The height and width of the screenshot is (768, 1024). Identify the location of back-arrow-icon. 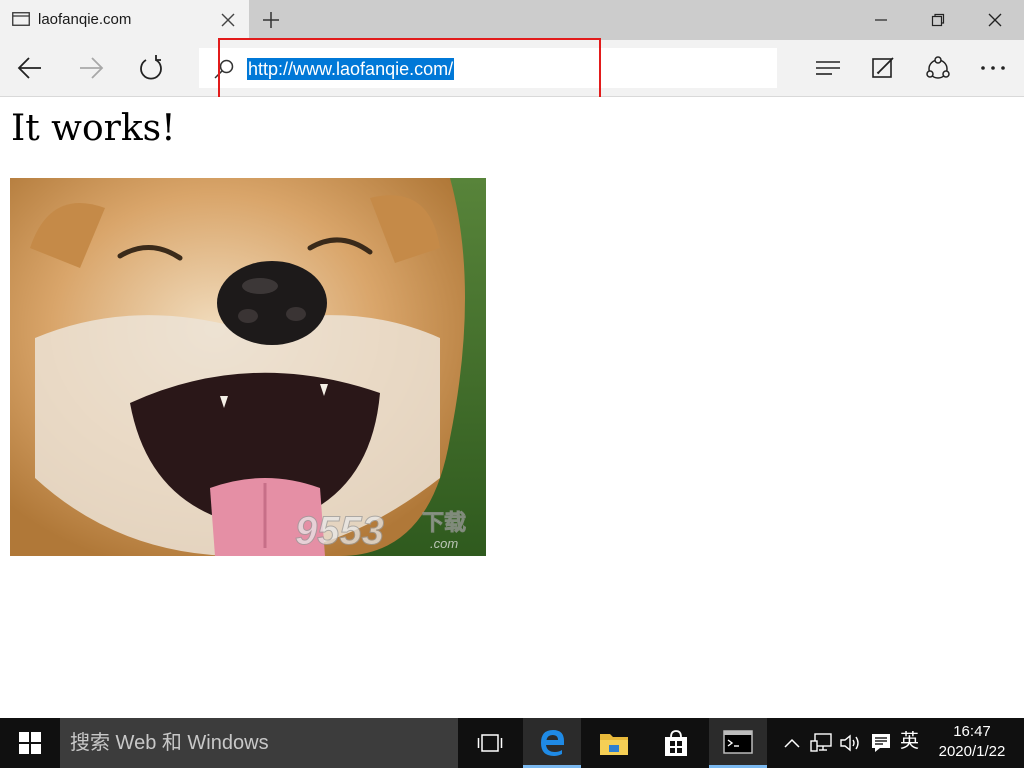
(29, 68).